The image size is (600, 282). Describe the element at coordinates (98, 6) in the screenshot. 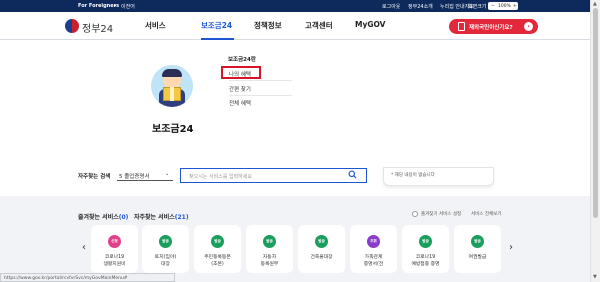

I see `foreigners-link: For Foreigners` at that location.